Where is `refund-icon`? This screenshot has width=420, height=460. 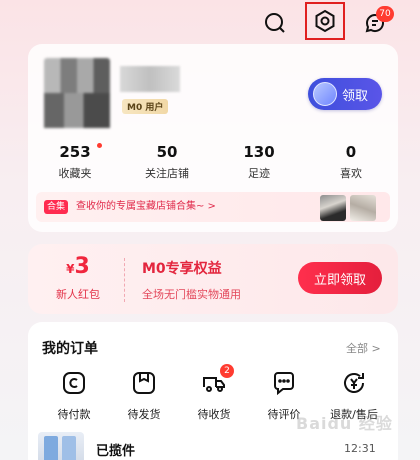
refund-icon is located at coordinates (354, 383).